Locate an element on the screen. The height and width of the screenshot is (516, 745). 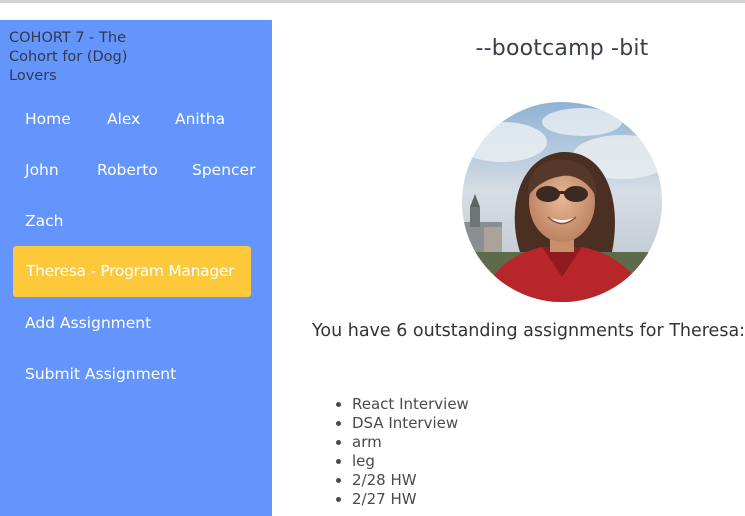
nav-item-alex: Alex is located at coordinates (123, 119).